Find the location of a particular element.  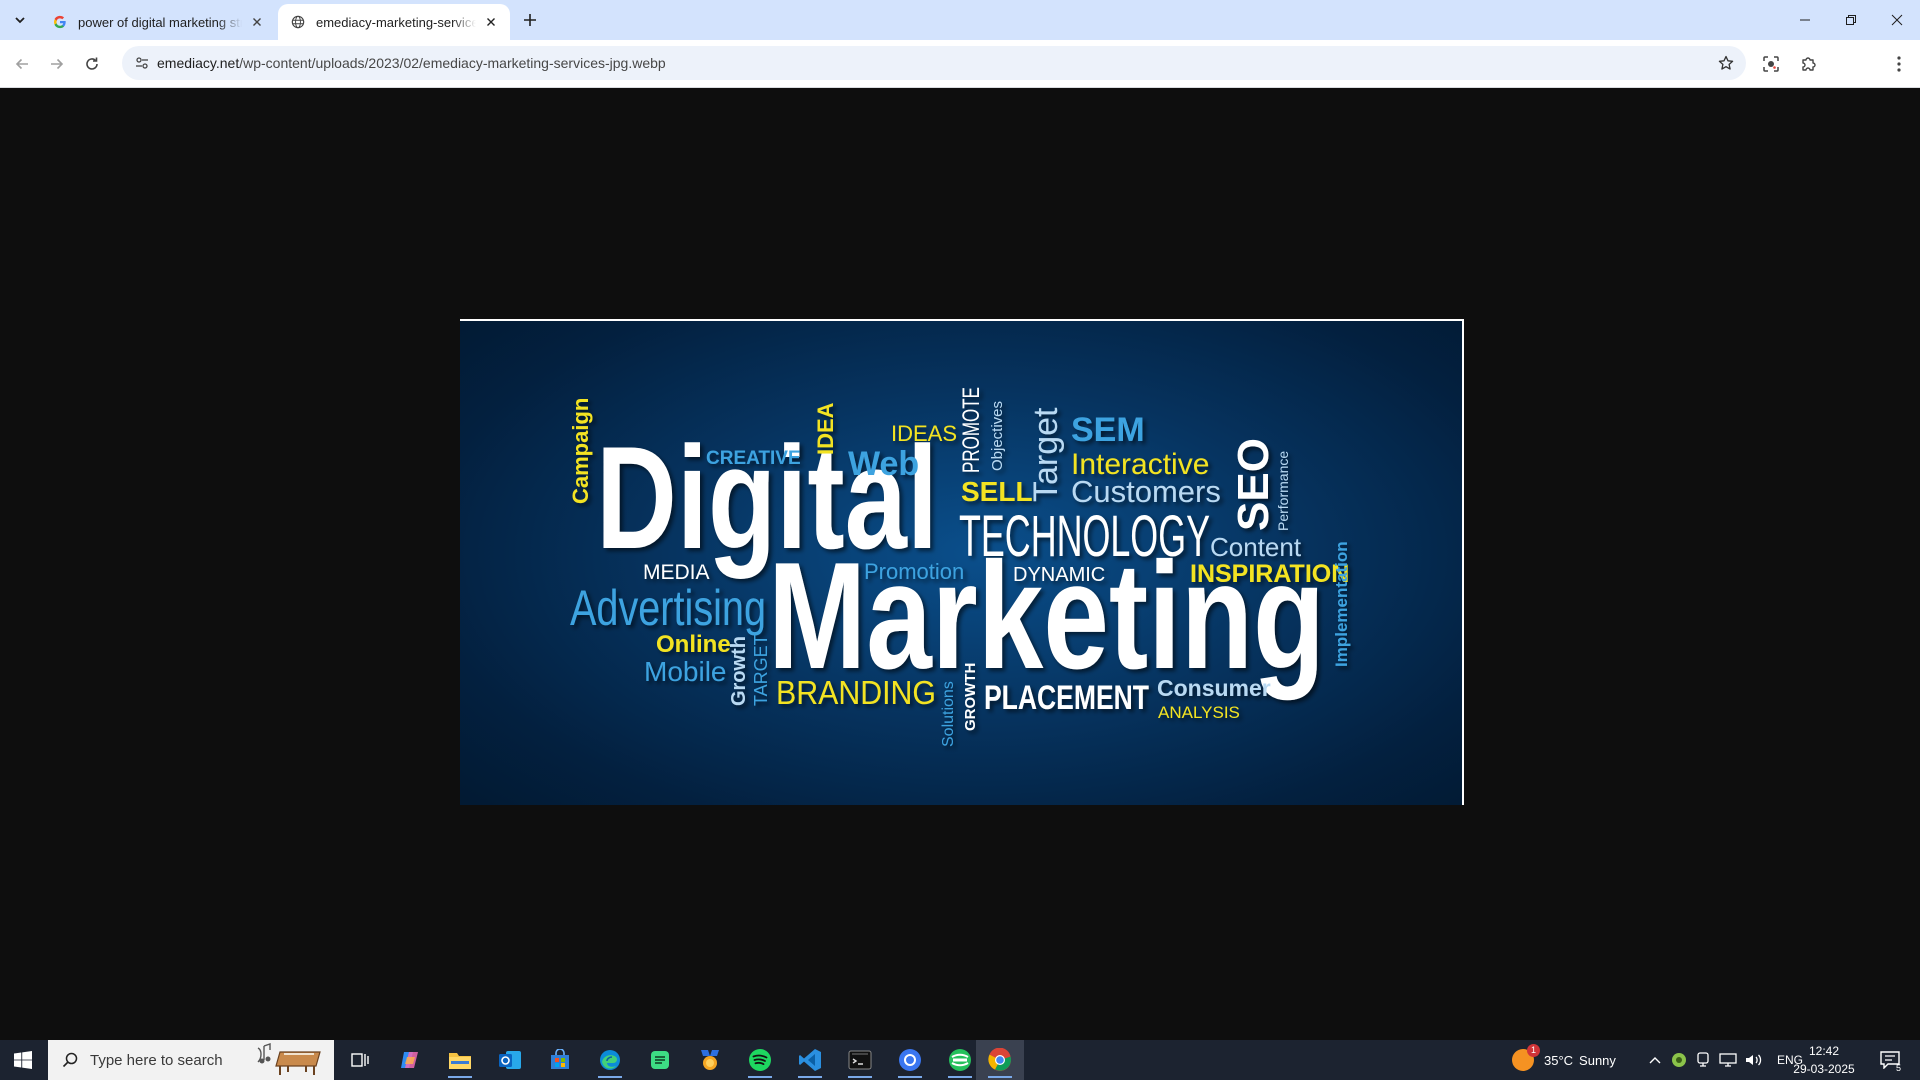

taskbar-app-edge is located at coordinates (610, 1060).